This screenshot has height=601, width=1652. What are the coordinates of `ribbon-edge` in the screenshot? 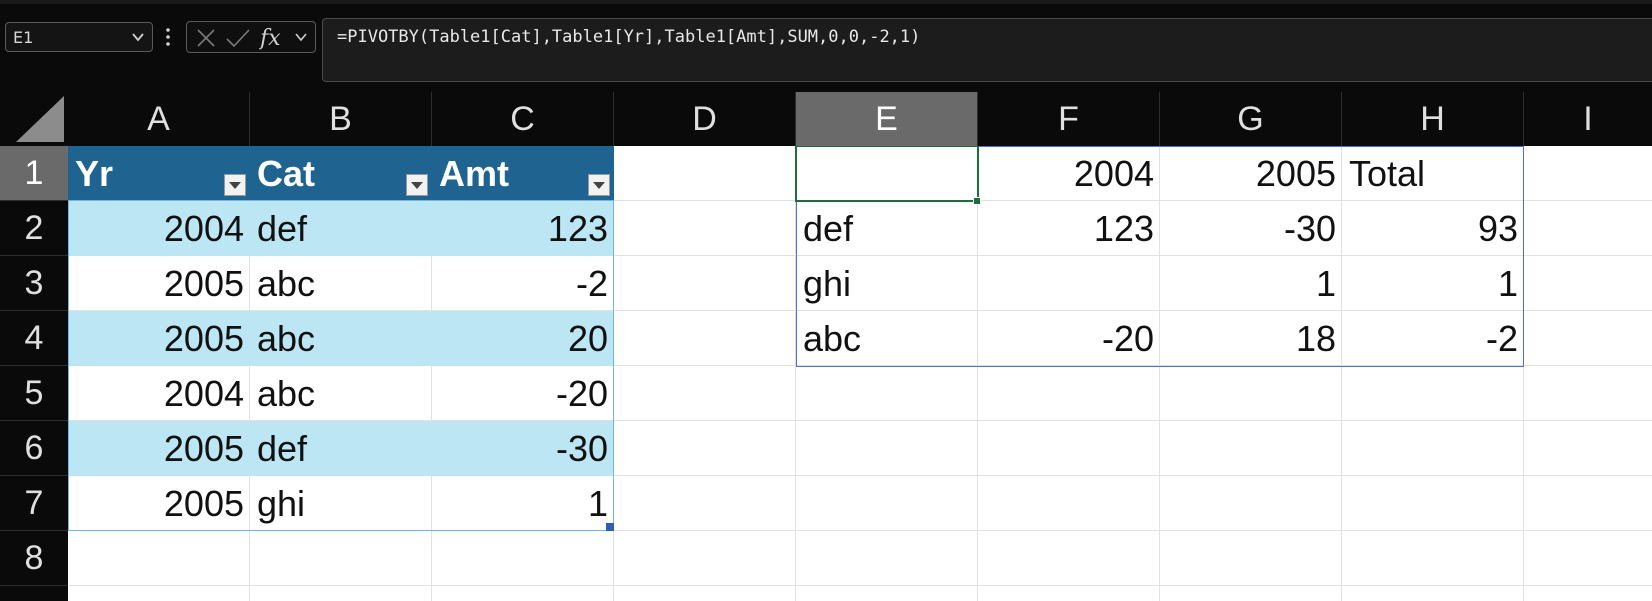 It's located at (826, 2).